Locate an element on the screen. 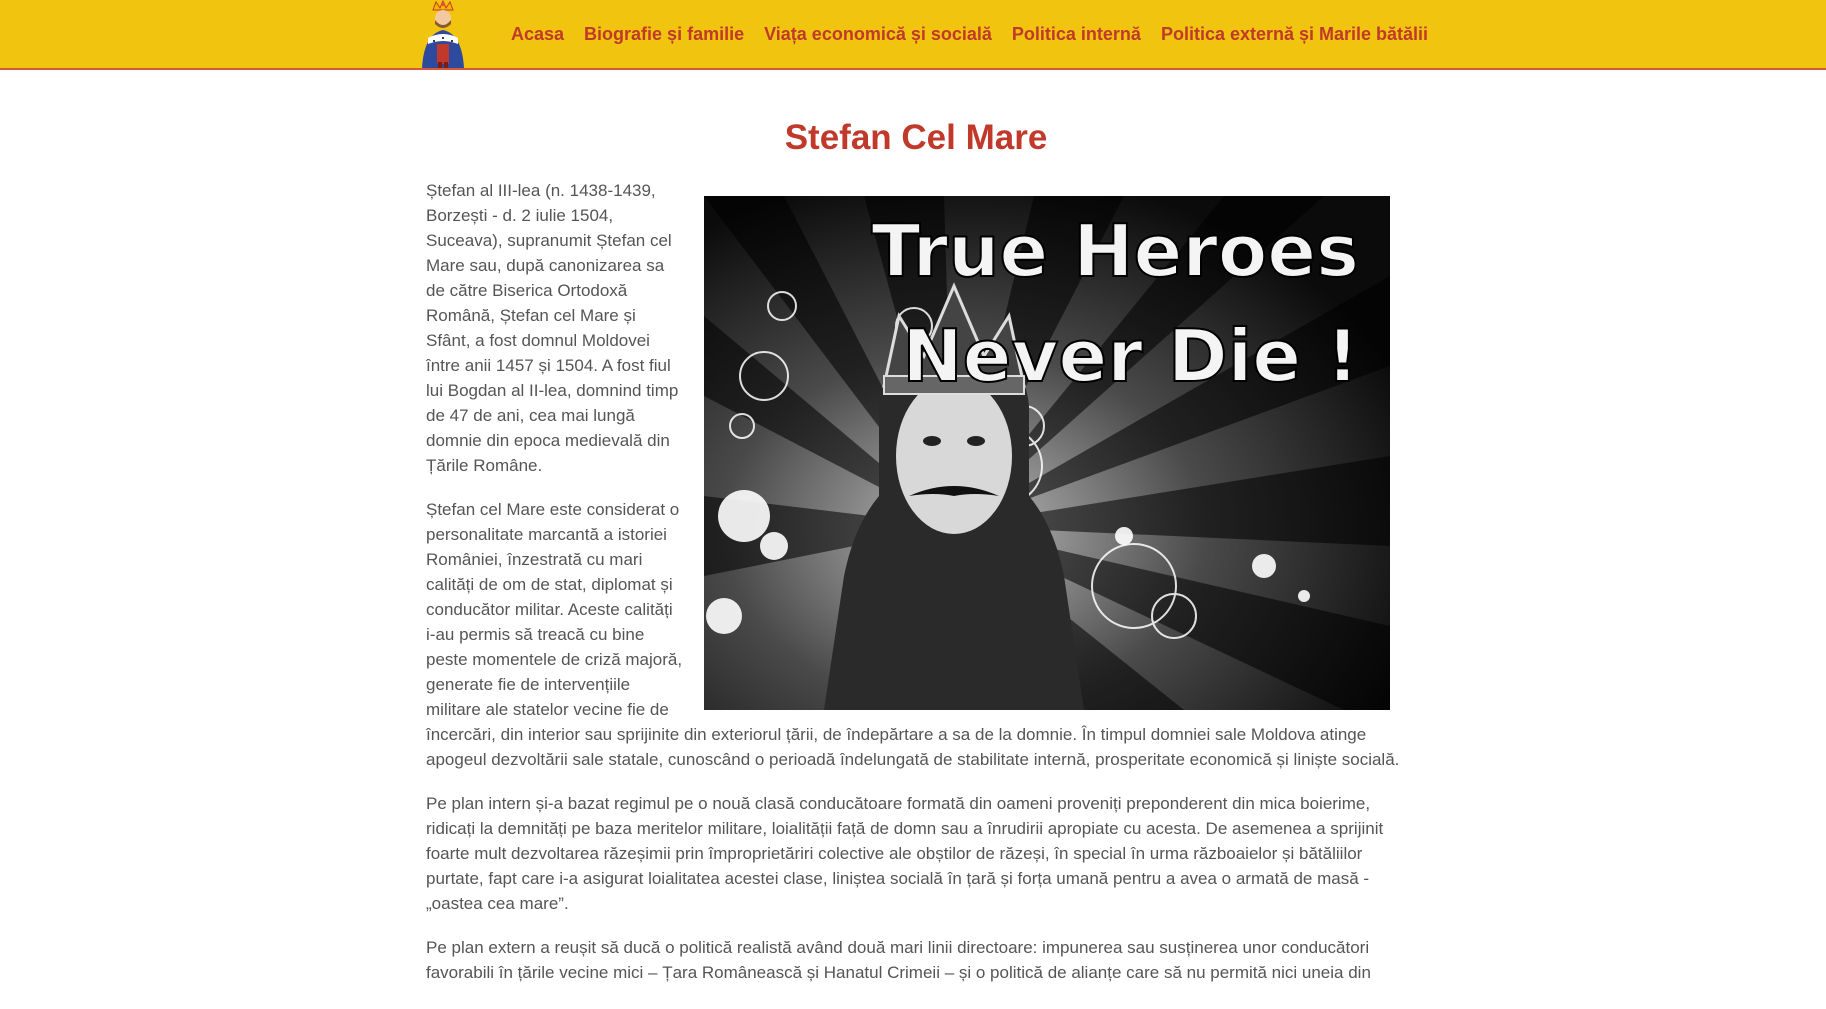 The image size is (1826, 1009). nav-acasa: Acasa is located at coordinates (537, 34).